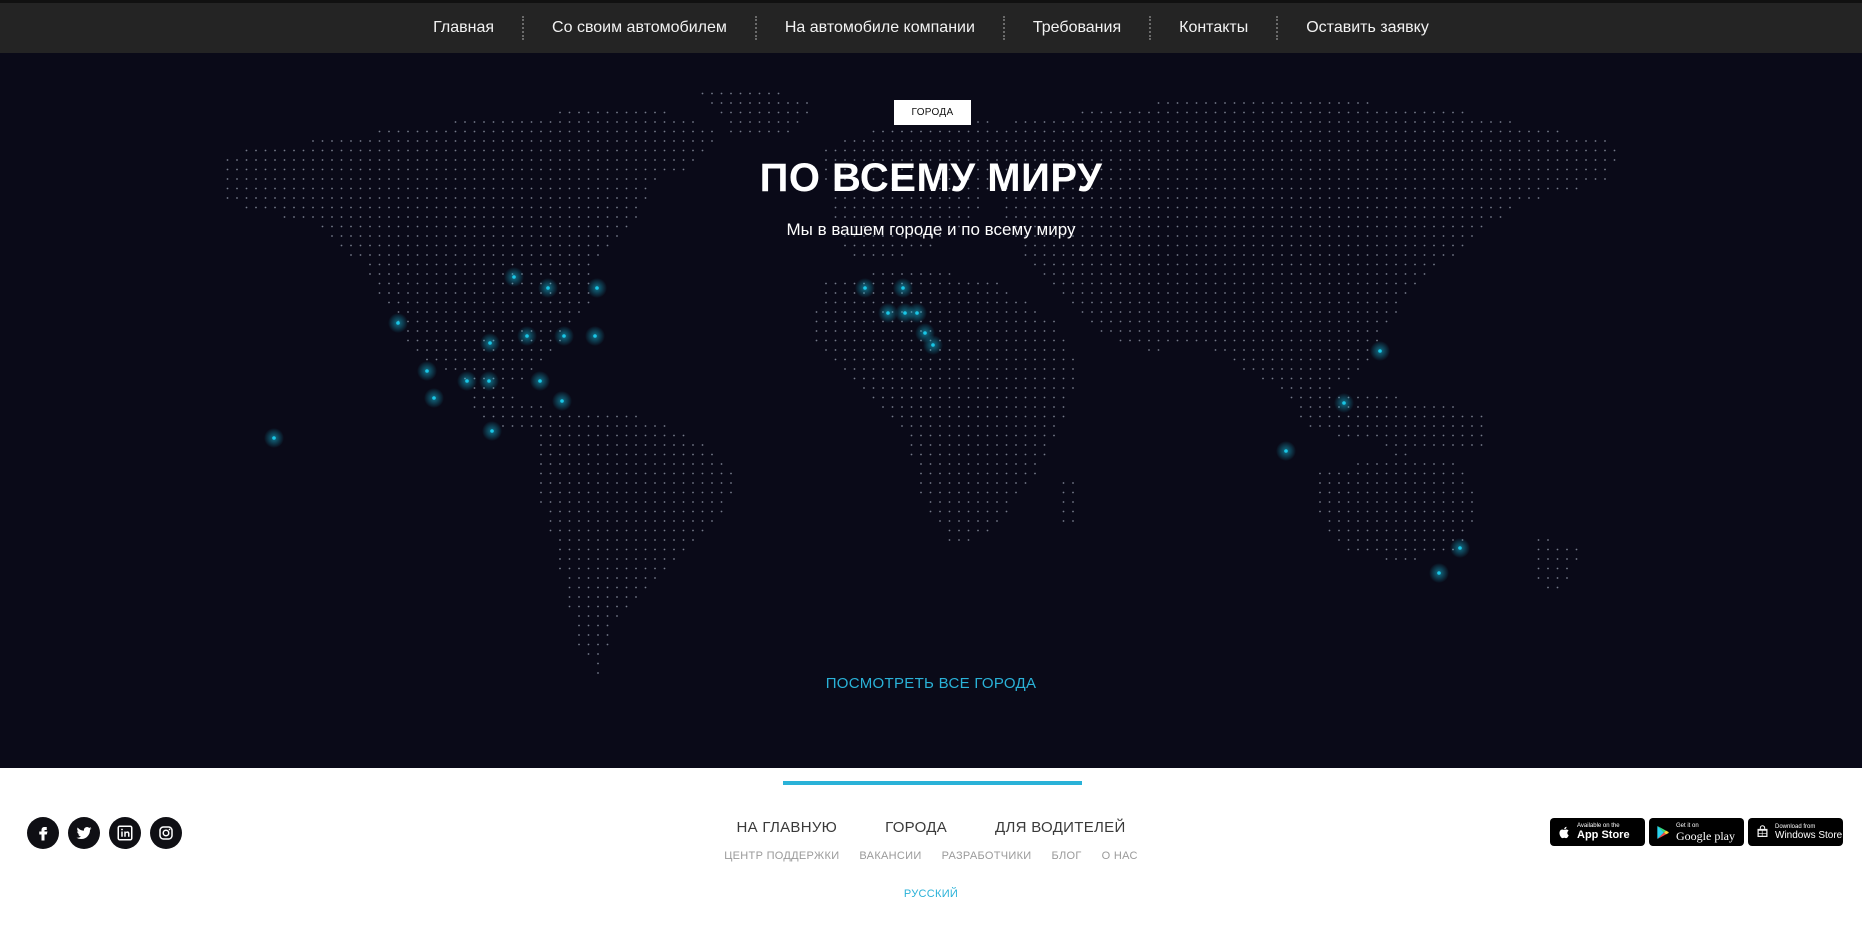 The height and width of the screenshot is (942, 1862). What do you see at coordinates (1696, 832) in the screenshot?
I see `google-play-button: Get it on Google play` at bounding box center [1696, 832].